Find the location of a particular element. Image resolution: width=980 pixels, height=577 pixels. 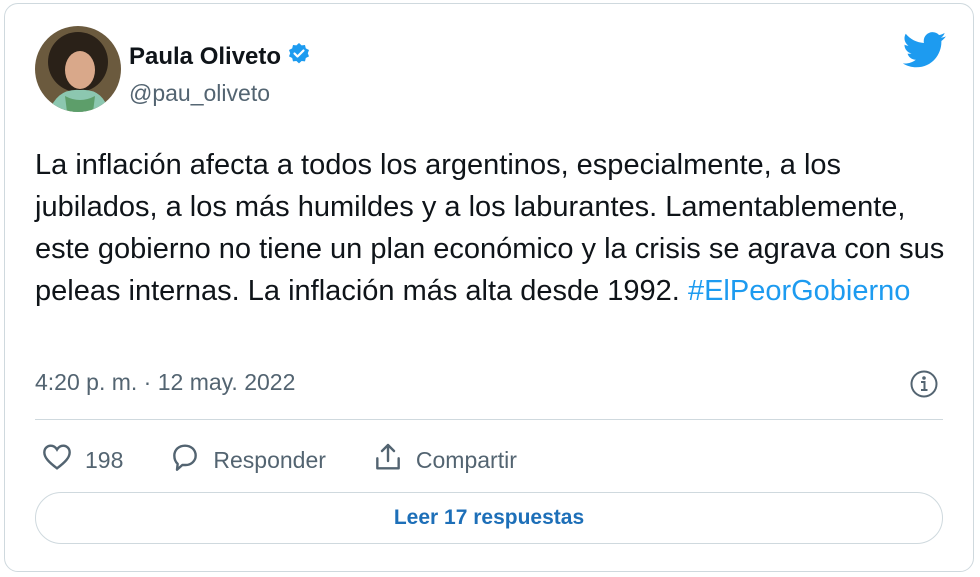

reply-icon is located at coordinates (185, 460).